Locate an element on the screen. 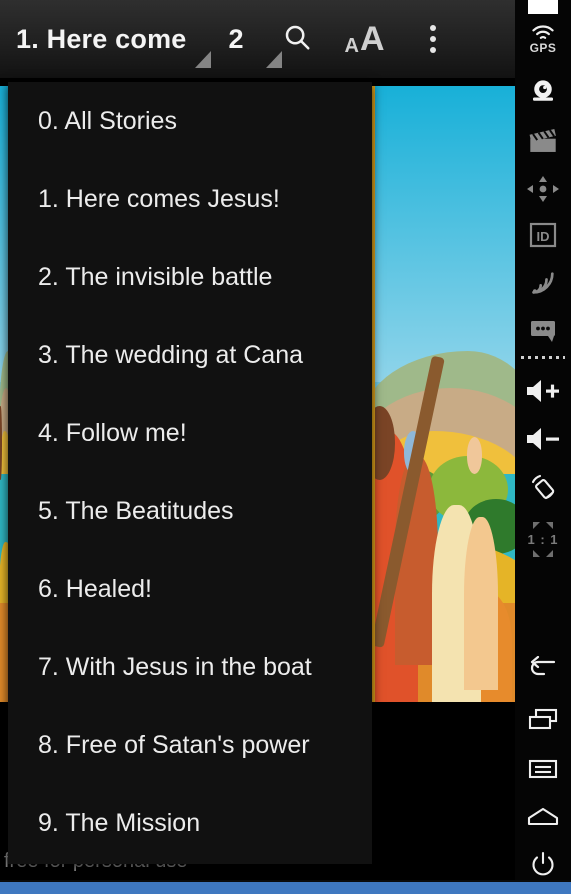 This screenshot has width=571, height=894. camera-icon is located at coordinates (543, 93).